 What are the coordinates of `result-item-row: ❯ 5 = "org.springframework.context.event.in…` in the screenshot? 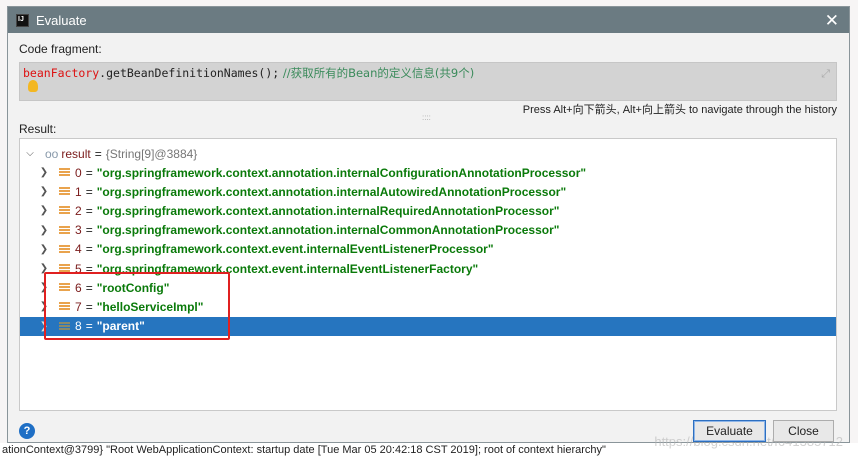 It's located at (428, 268).